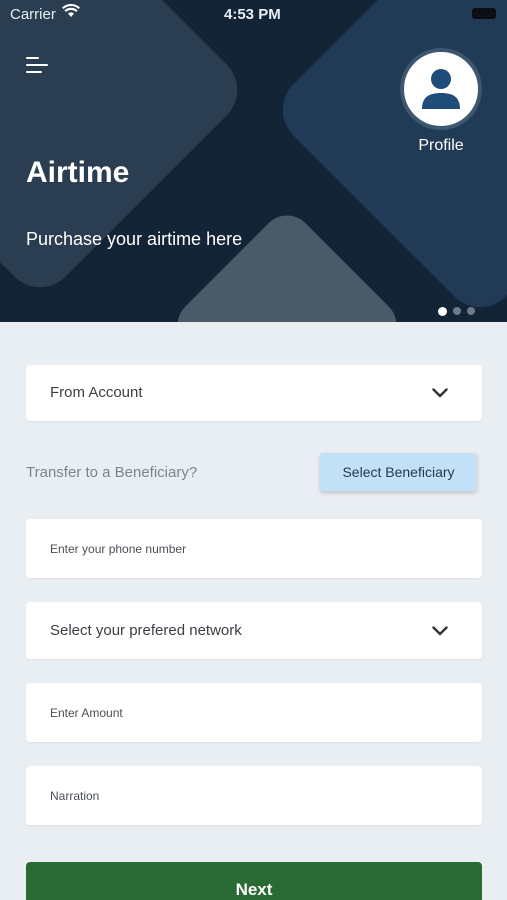  What do you see at coordinates (96, 392) in the screenshot?
I see `from-account-label: From Account` at bounding box center [96, 392].